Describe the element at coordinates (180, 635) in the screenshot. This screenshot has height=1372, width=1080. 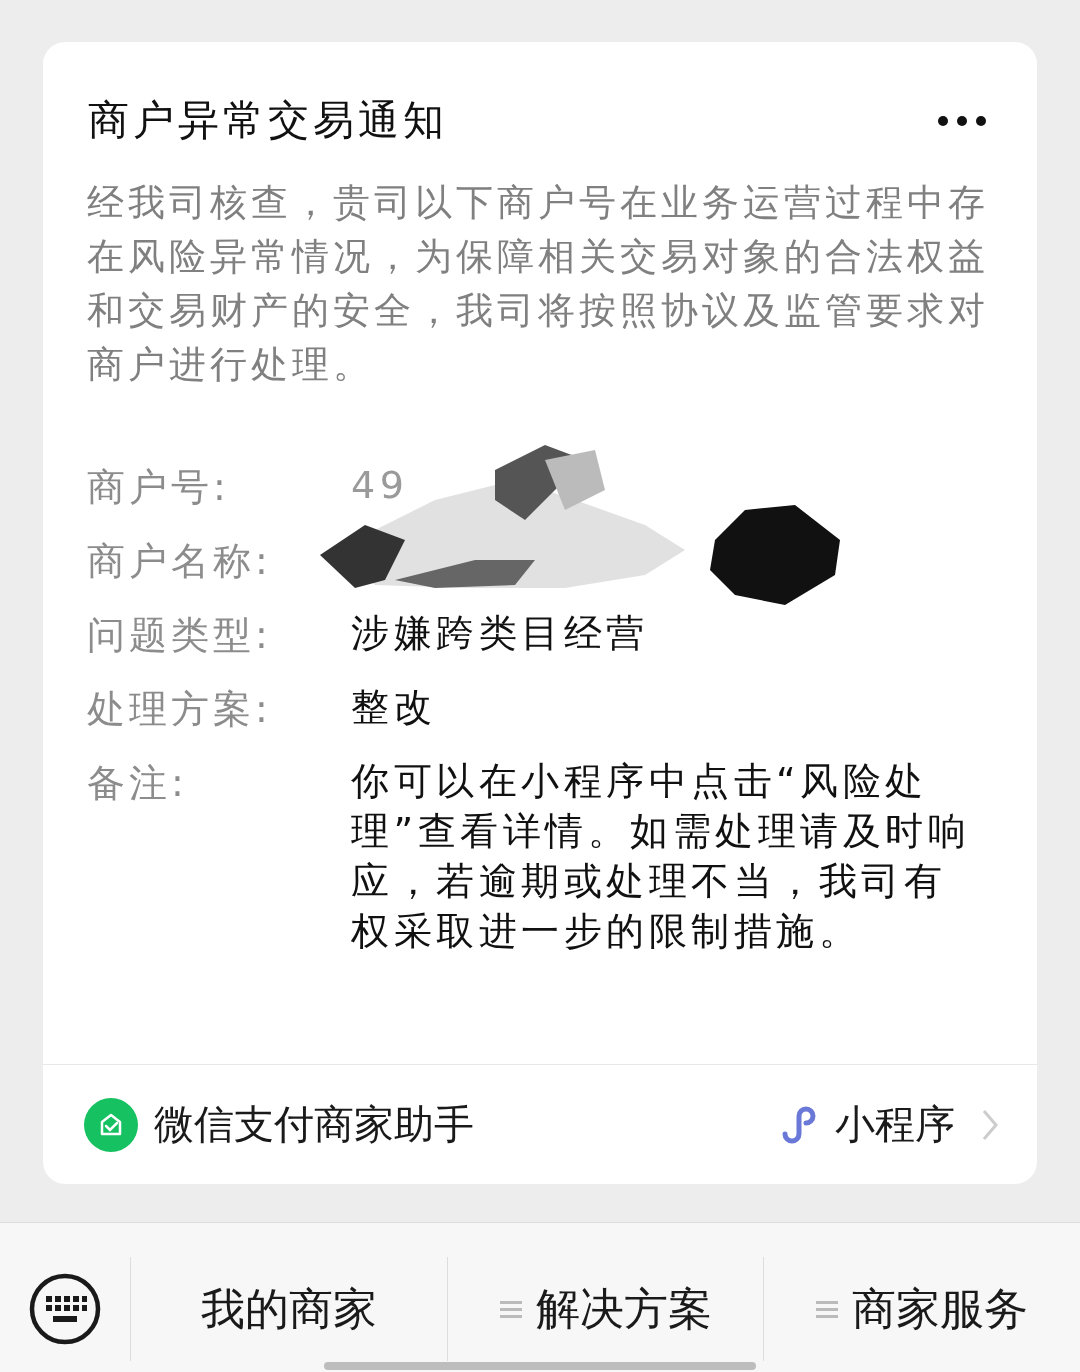
I see `field-label: 问题类型:` at that location.